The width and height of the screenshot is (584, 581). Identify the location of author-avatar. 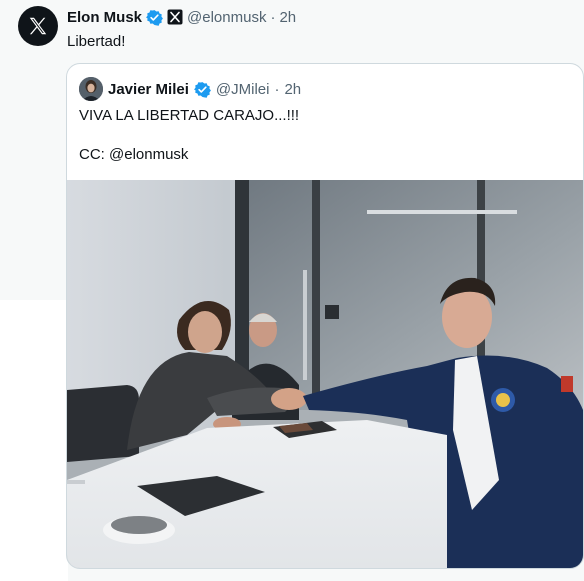
(38, 26).